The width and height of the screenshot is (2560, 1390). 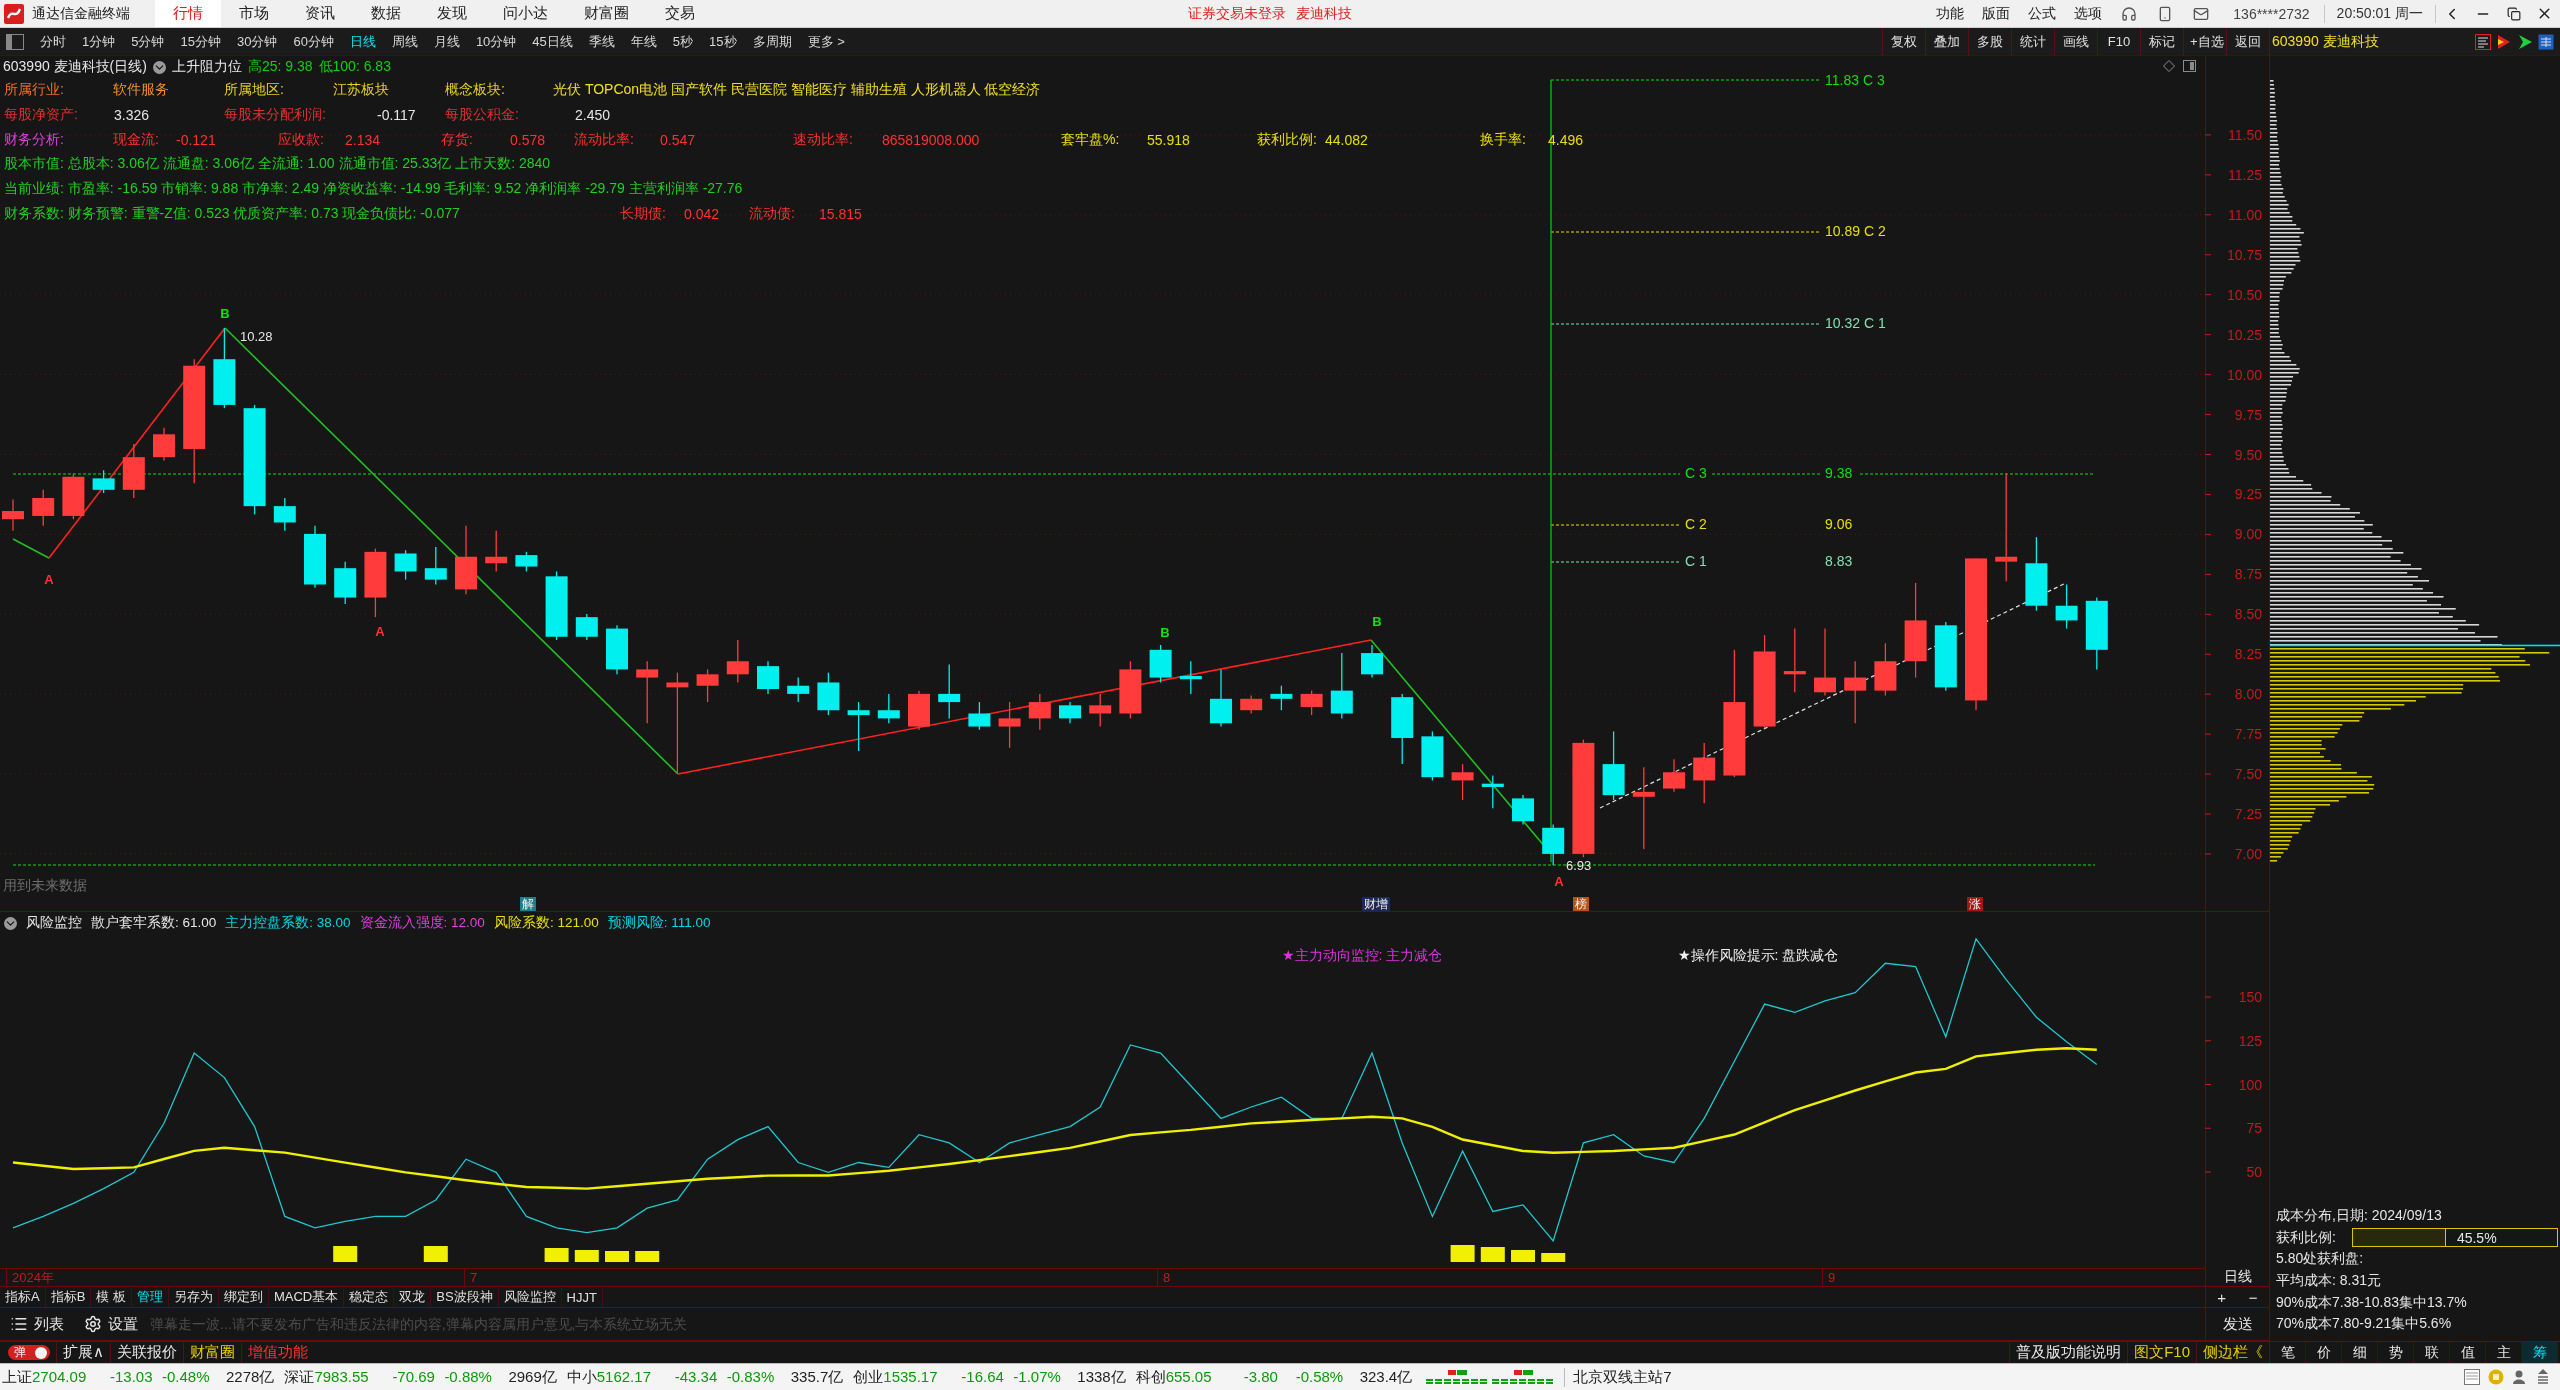 I want to click on user-icon, so click(x=2520, y=1377).